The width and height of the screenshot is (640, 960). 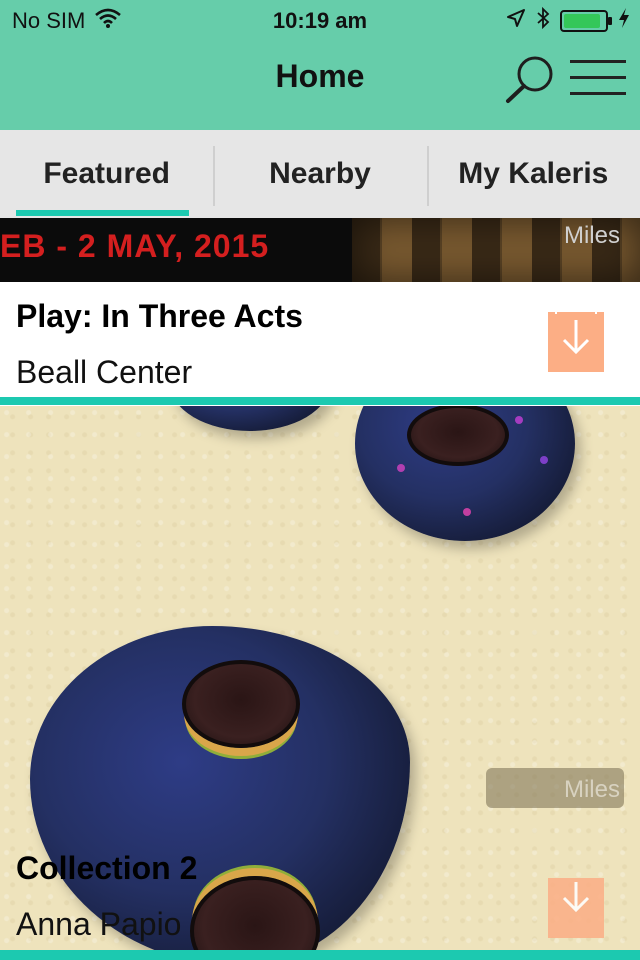 I want to click on charging-bolt-icon, so click(x=624, y=21).